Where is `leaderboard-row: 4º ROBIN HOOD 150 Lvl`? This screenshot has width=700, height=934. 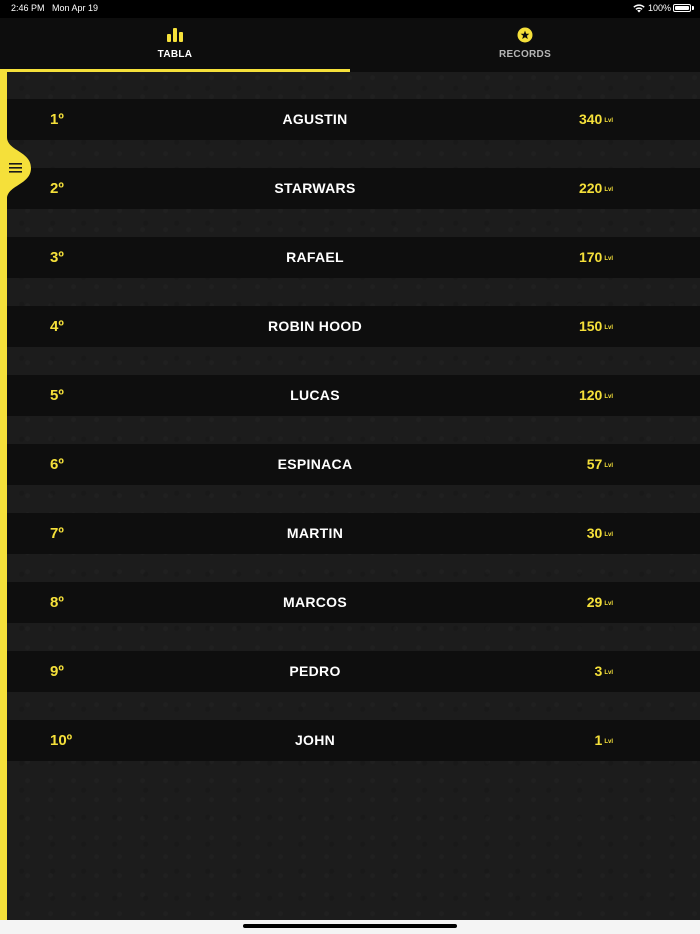
leaderboard-row: 4º ROBIN HOOD 150 Lvl is located at coordinates (353, 326).